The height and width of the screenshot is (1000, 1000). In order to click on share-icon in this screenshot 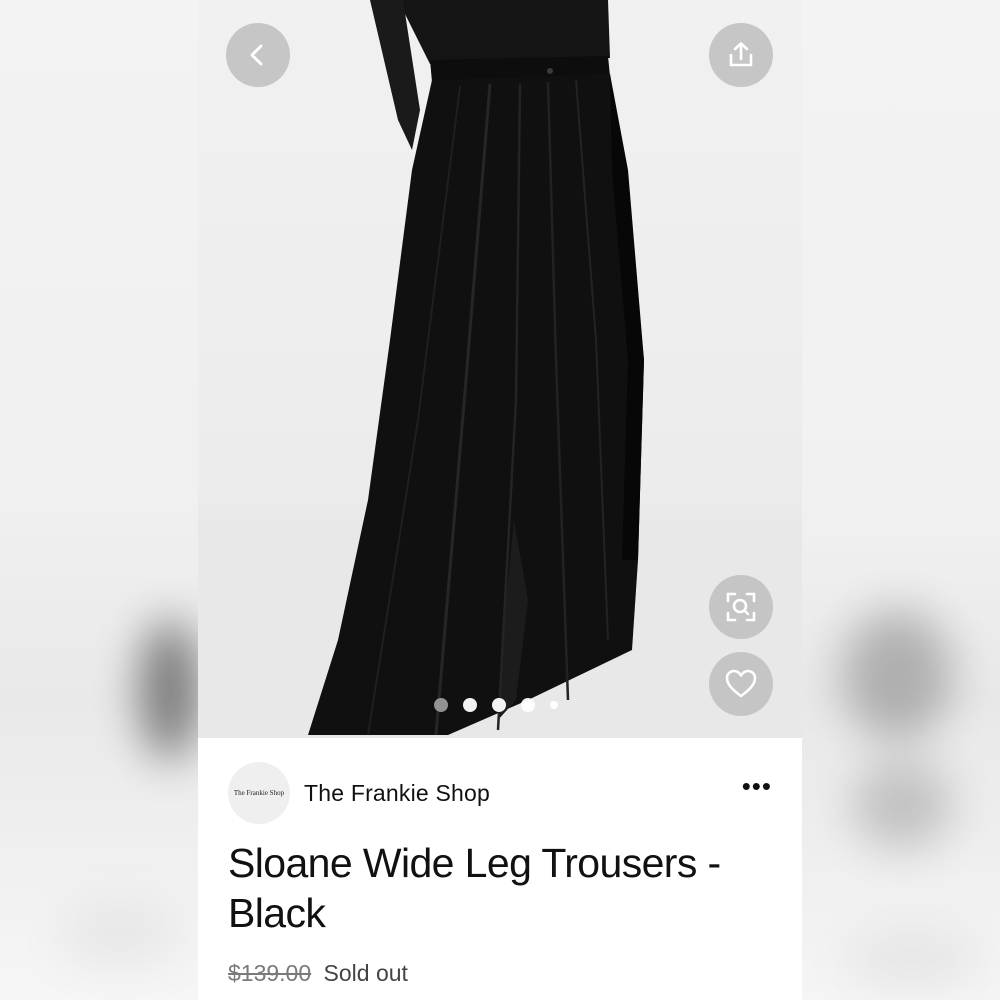, I will do `click(741, 54)`.